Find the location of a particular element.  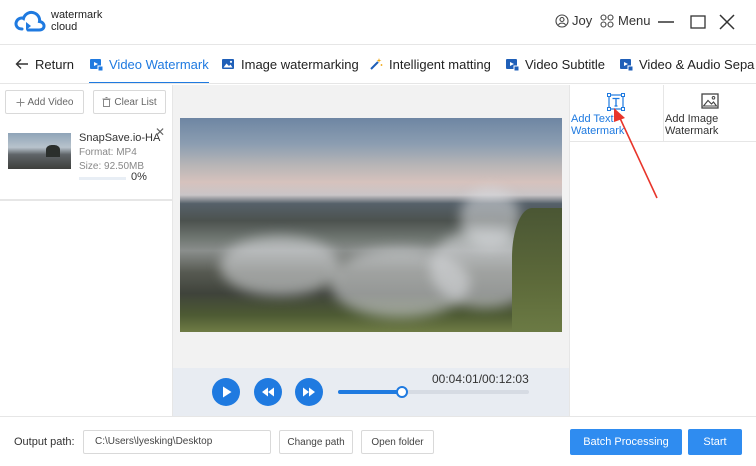

fast-forward-icon is located at coordinates (309, 392).